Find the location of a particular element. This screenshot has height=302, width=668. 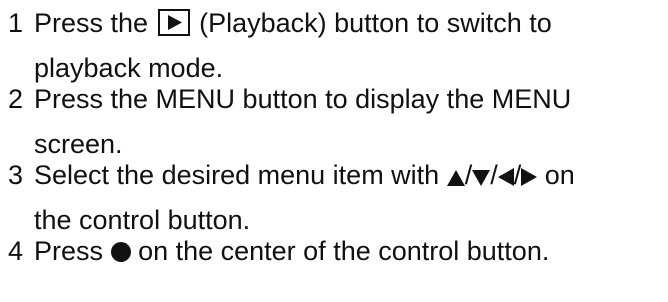

step-text-line-2: screen. is located at coordinates (78, 144).